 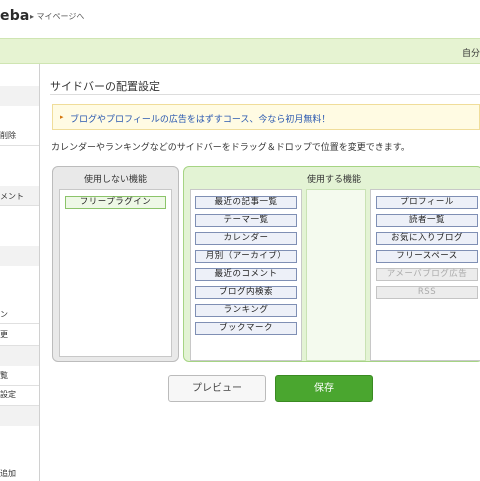 What do you see at coordinates (115, 180) in the screenshot?
I see `unused-panel-heading: 使用しない機能` at bounding box center [115, 180].